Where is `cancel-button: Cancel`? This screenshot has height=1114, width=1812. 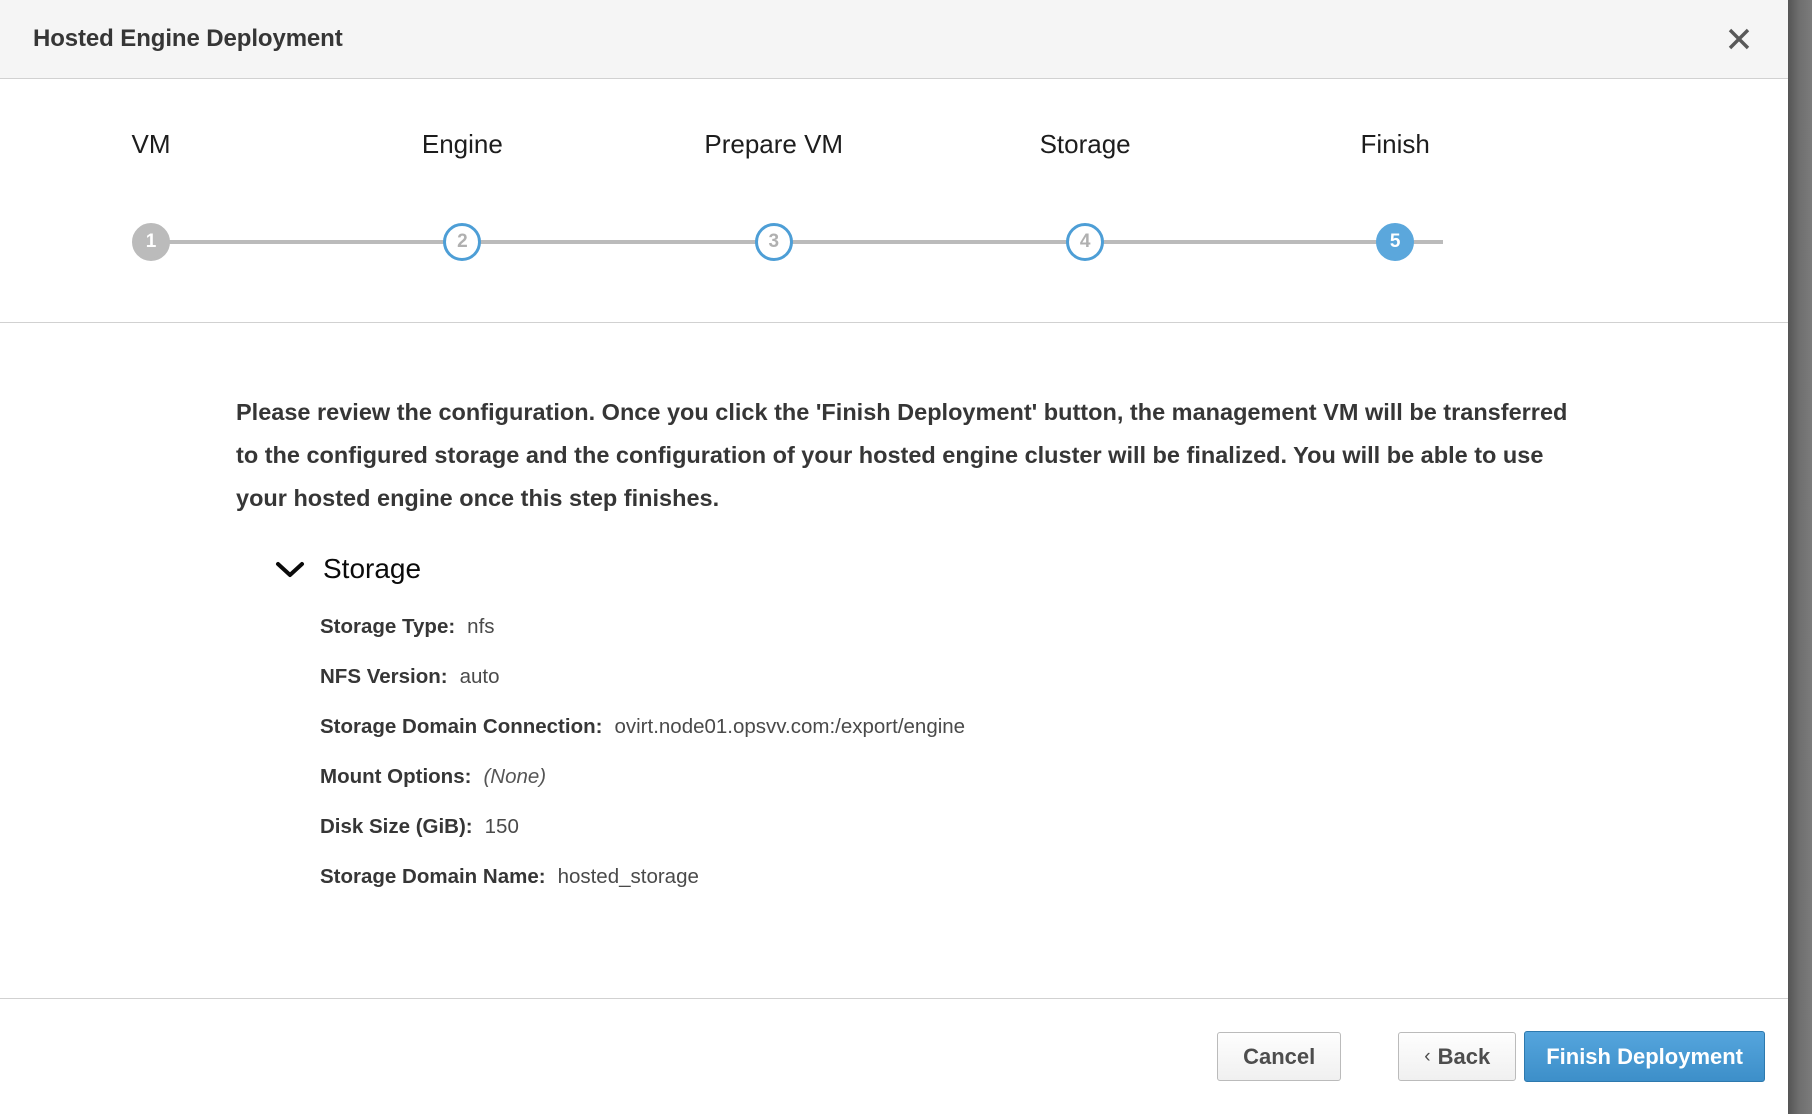 cancel-button: Cancel is located at coordinates (1279, 1056).